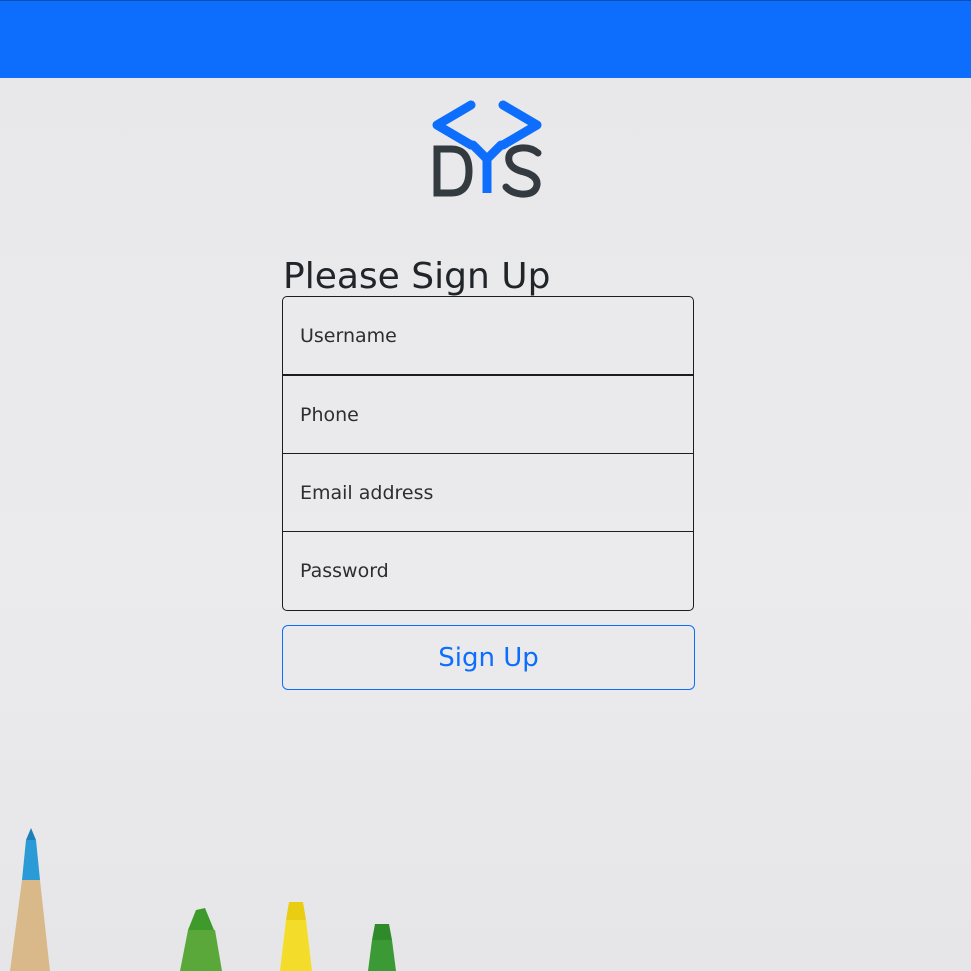 This screenshot has height=971, width=971. I want to click on username-input: Username, so click(488, 335).